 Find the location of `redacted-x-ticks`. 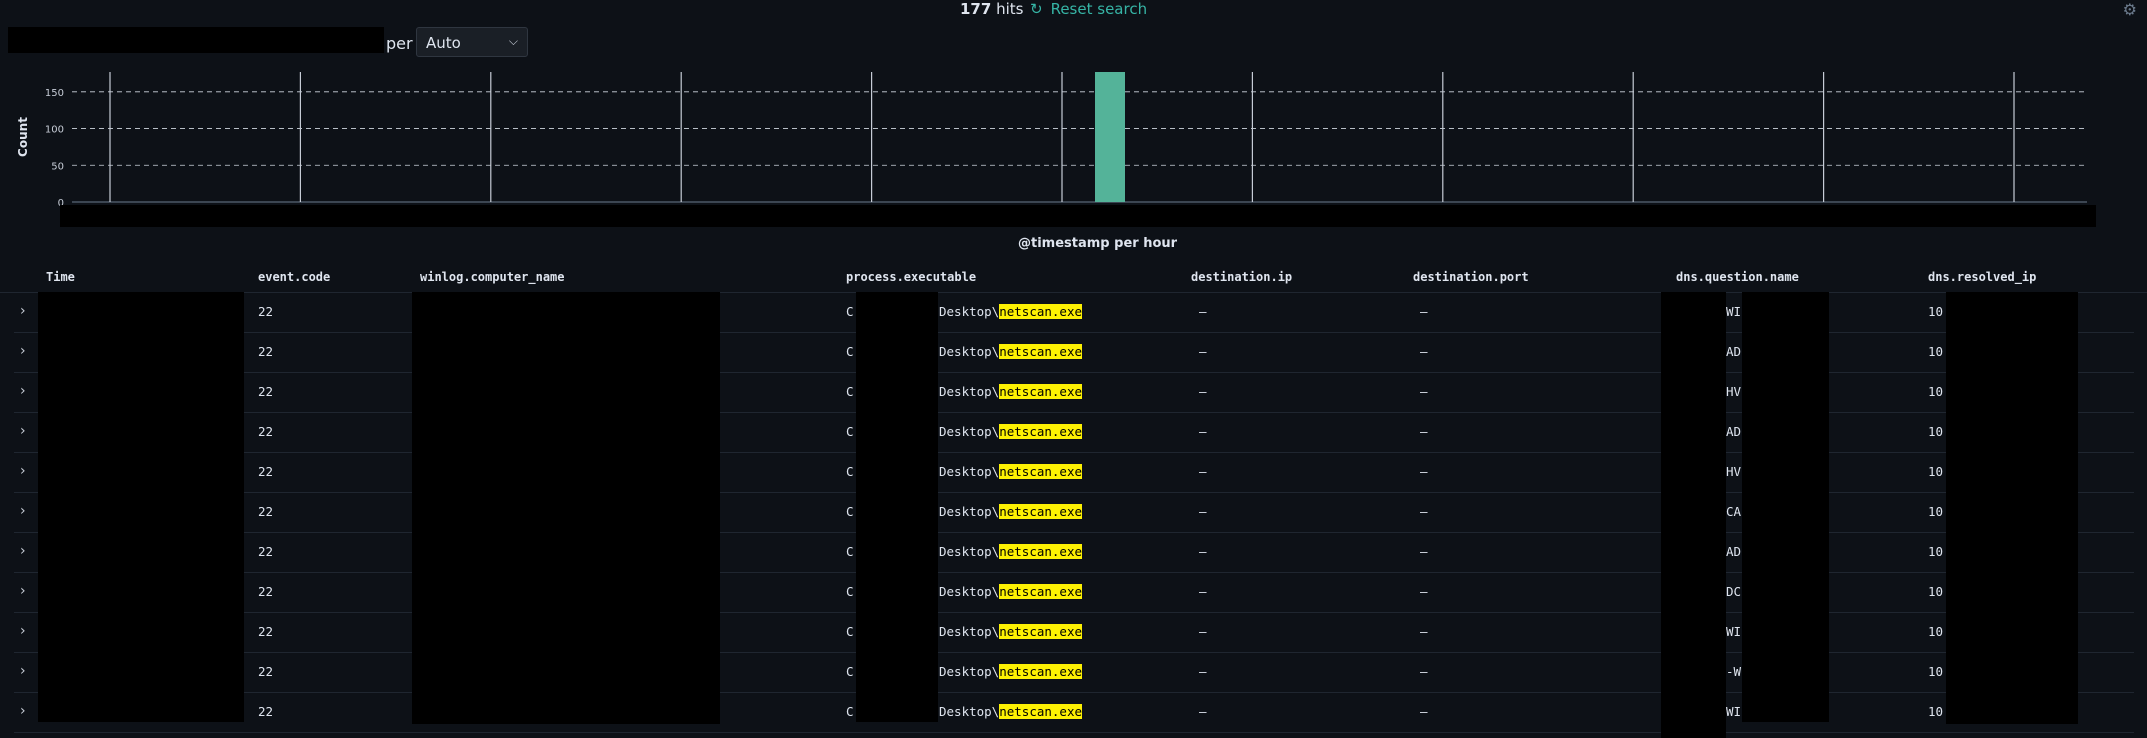

redacted-x-ticks is located at coordinates (1078, 216).